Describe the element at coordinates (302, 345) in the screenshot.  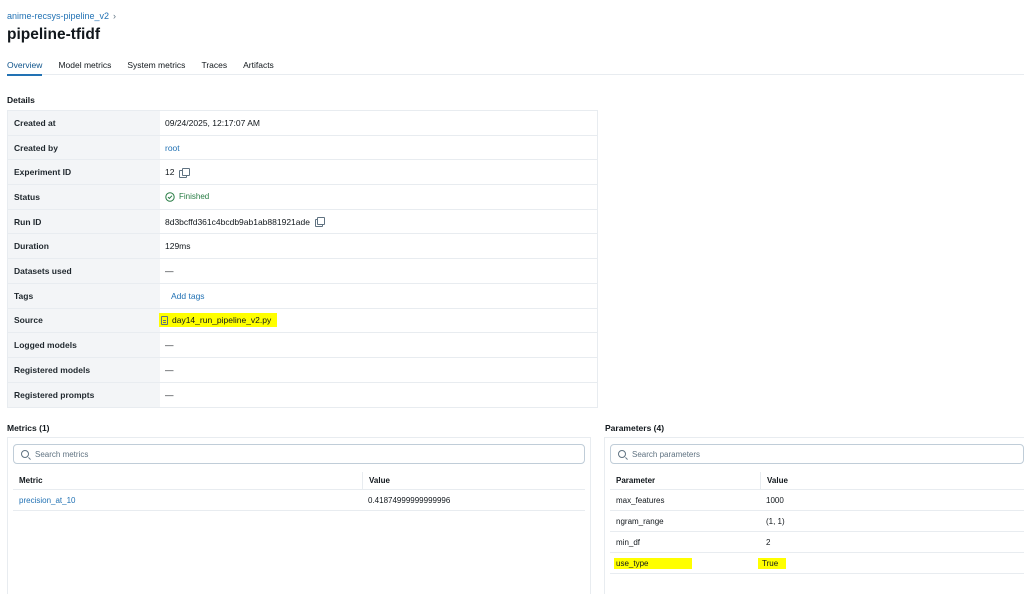
I see `details-row-logged-models: Logged models —` at that location.